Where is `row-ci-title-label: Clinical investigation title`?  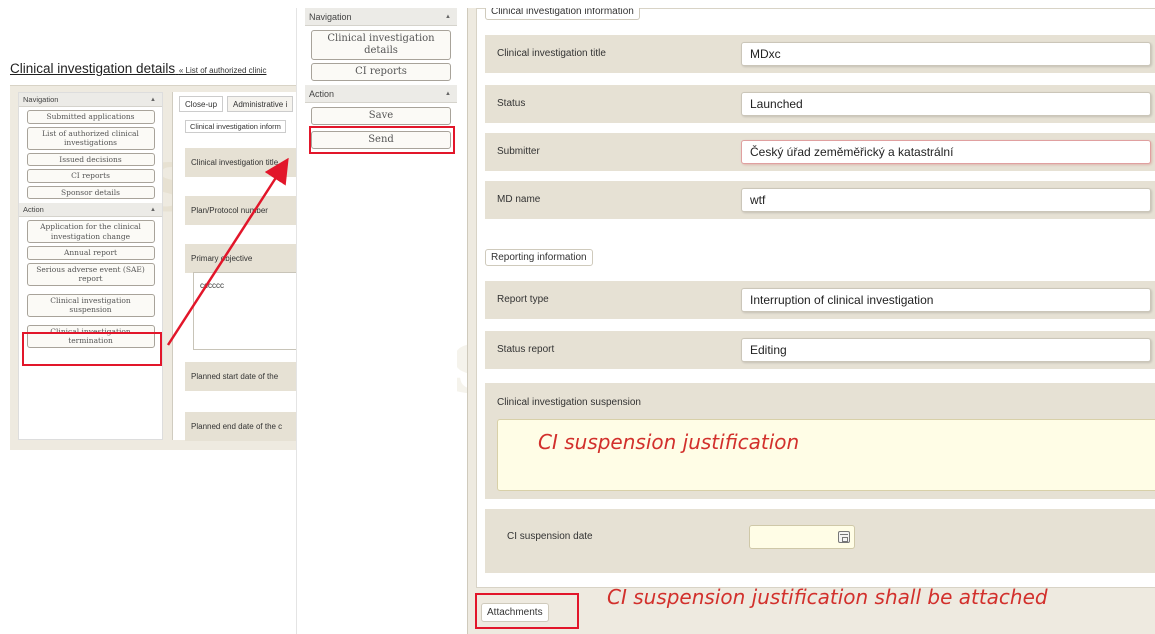 row-ci-title-label: Clinical investigation title is located at coordinates (247, 162).